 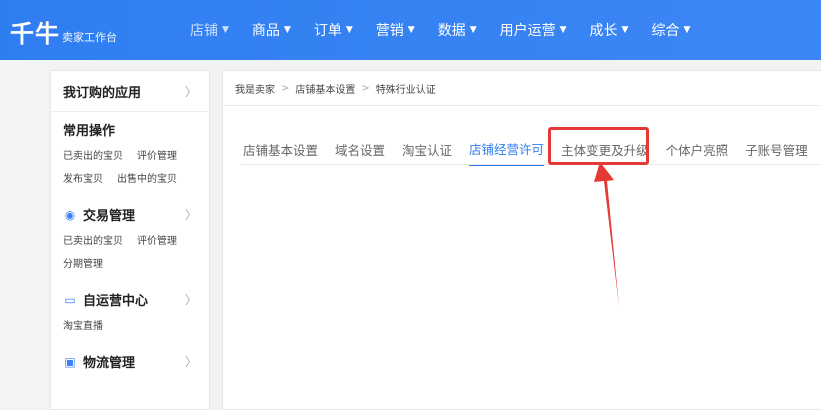 I want to click on nav-store: 店铺 ▼, so click(x=209, y=30).